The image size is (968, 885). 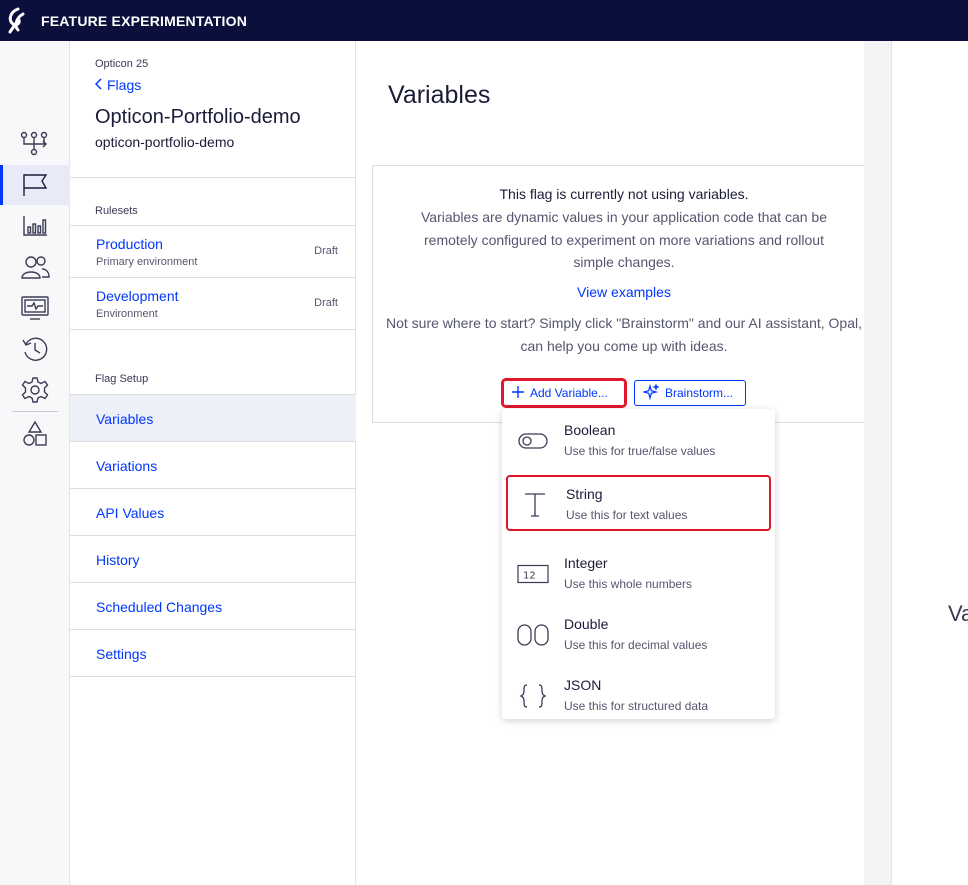 I want to click on nav-variables: Variables, so click(x=213, y=418).